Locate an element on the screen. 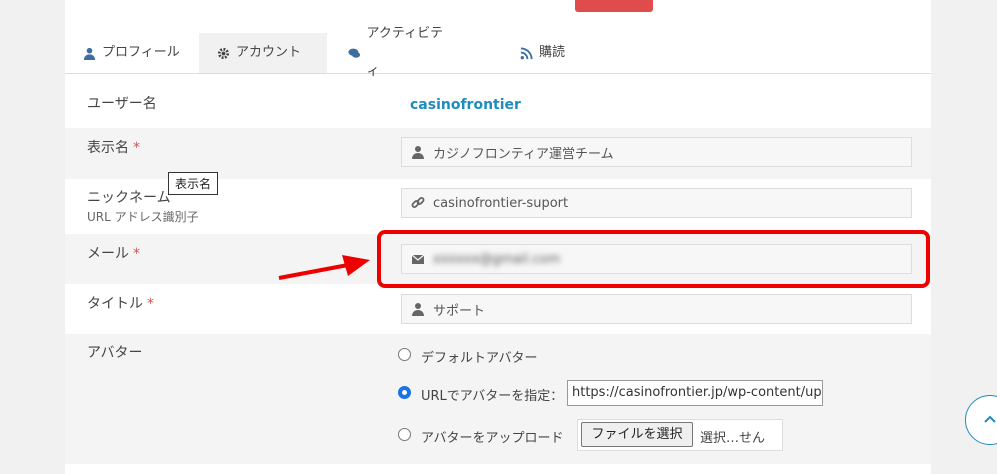  top-button-partial is located at coordinates (614, 6).